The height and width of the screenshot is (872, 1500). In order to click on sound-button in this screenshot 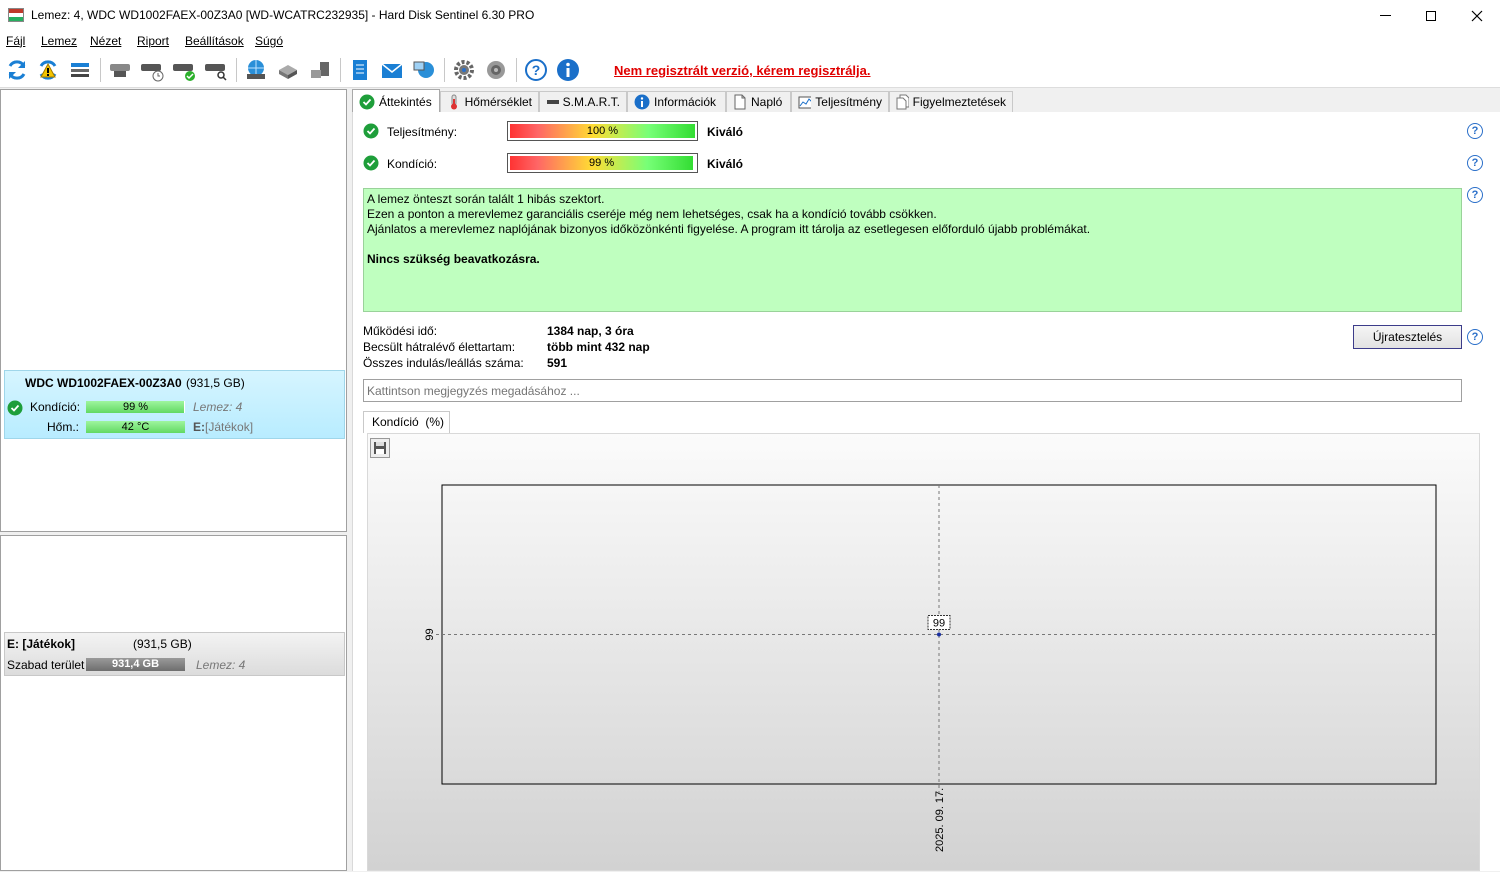, I will do `click(496, 70)`.